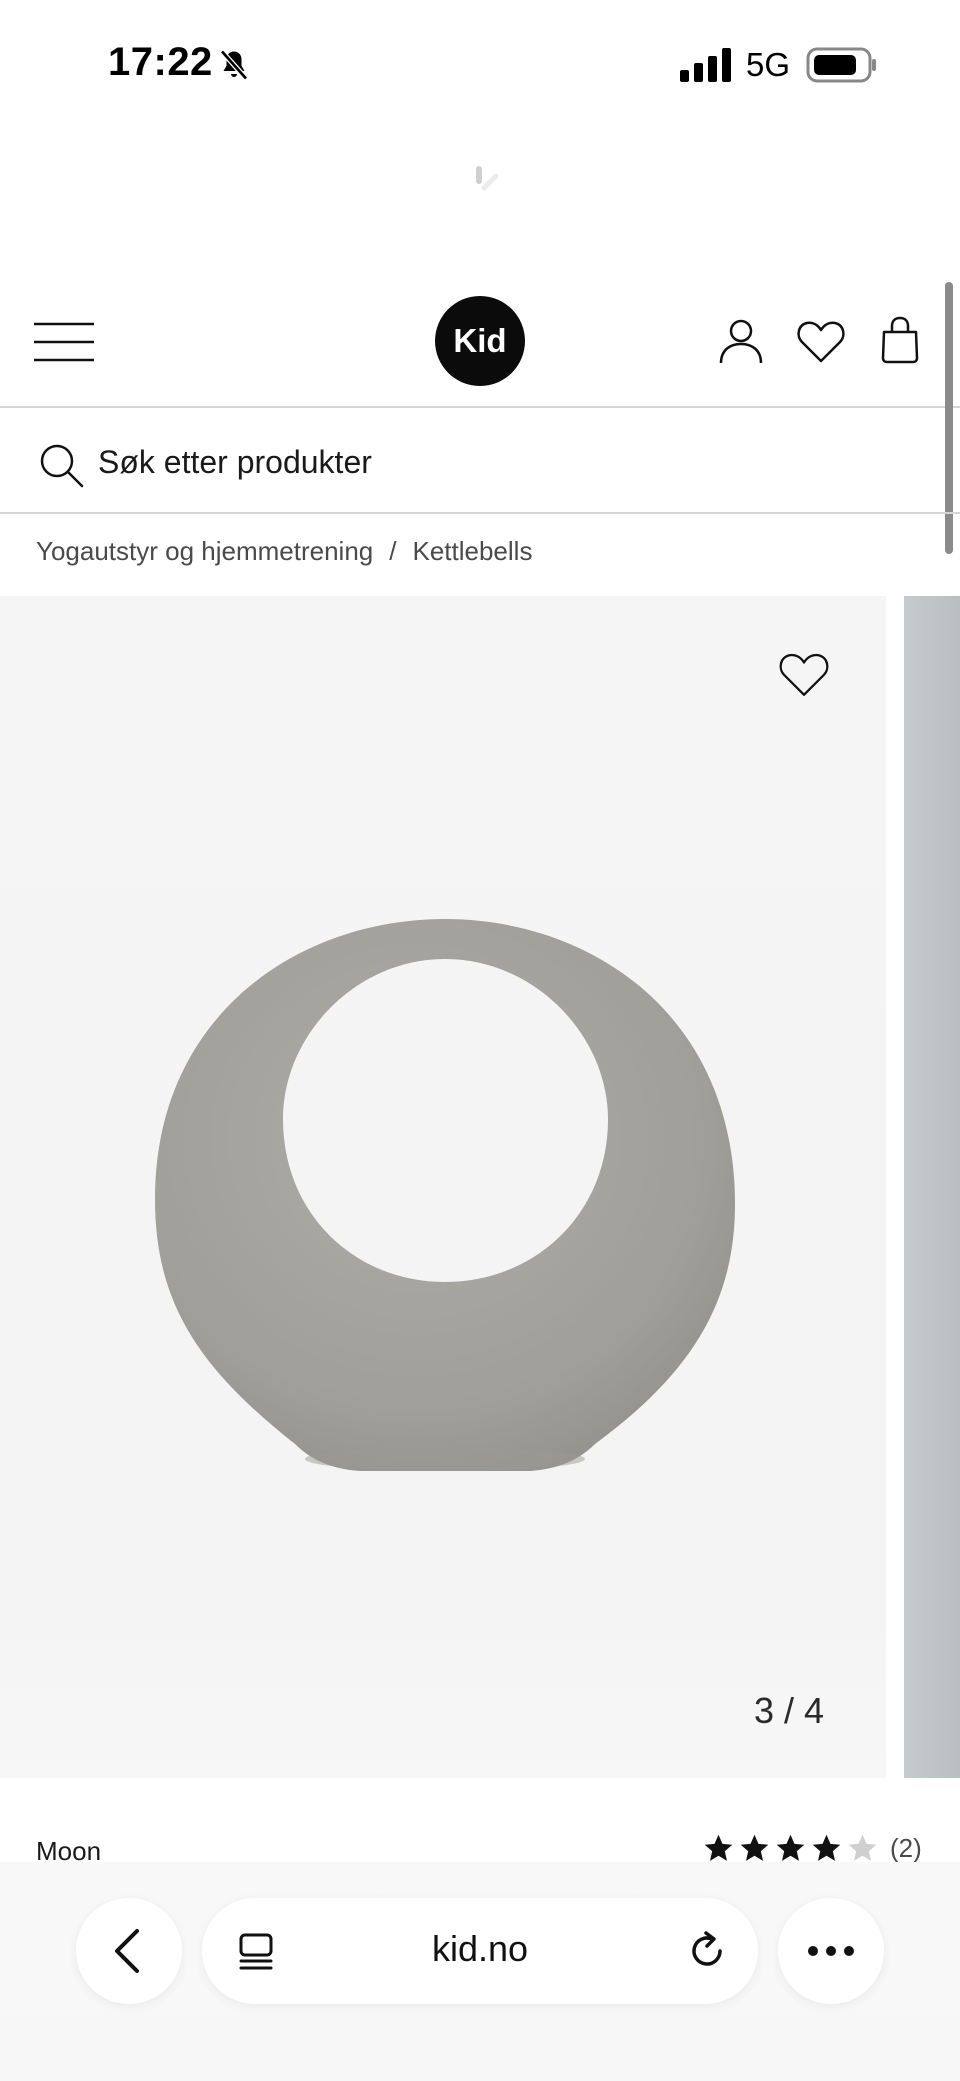 The image size is (960, 2081). What do you see at coordinates (160, 62) in the screenshot?
I see `status-time: 17:22` at bounding box center [160, 62].